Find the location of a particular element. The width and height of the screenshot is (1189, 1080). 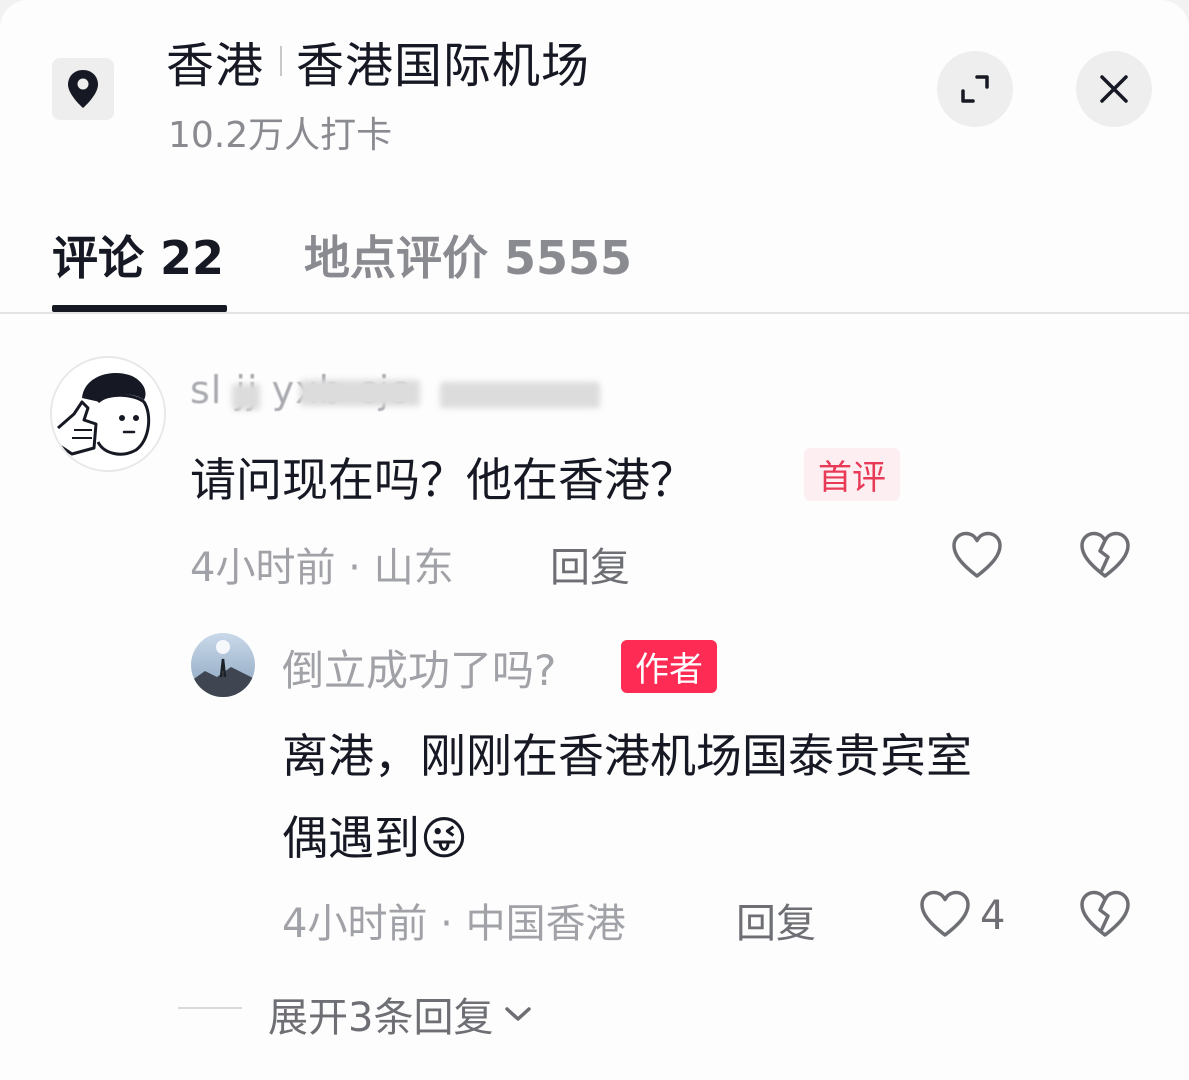

comment-time: 4小时前 is located at coordinates (263, 568).